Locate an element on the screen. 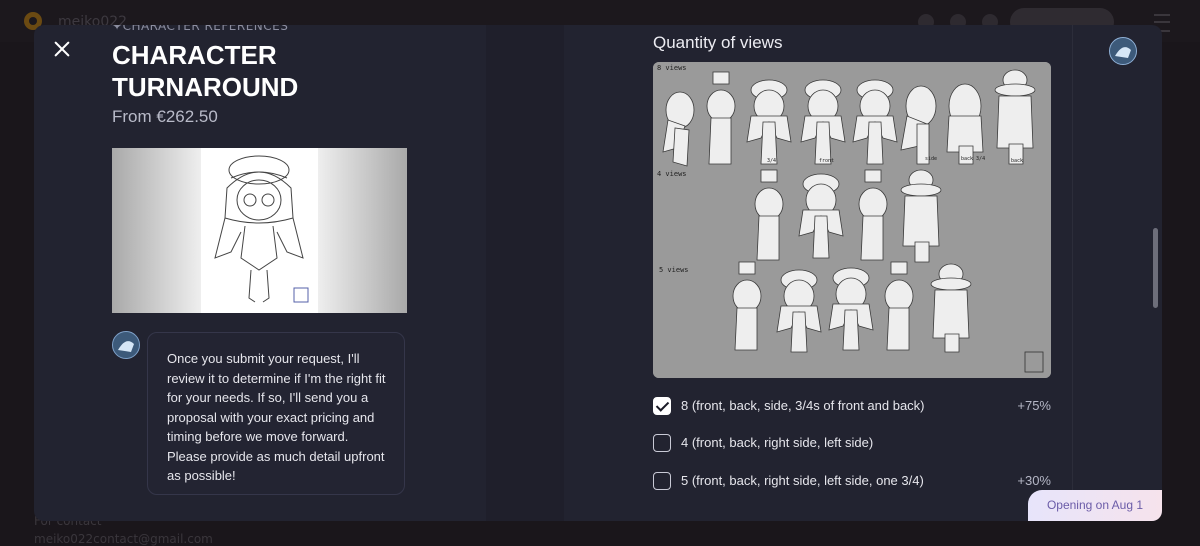 The height and width of the screenshot is (546, 1200). modal-avatar-column is located at coordinates (1117, 273).